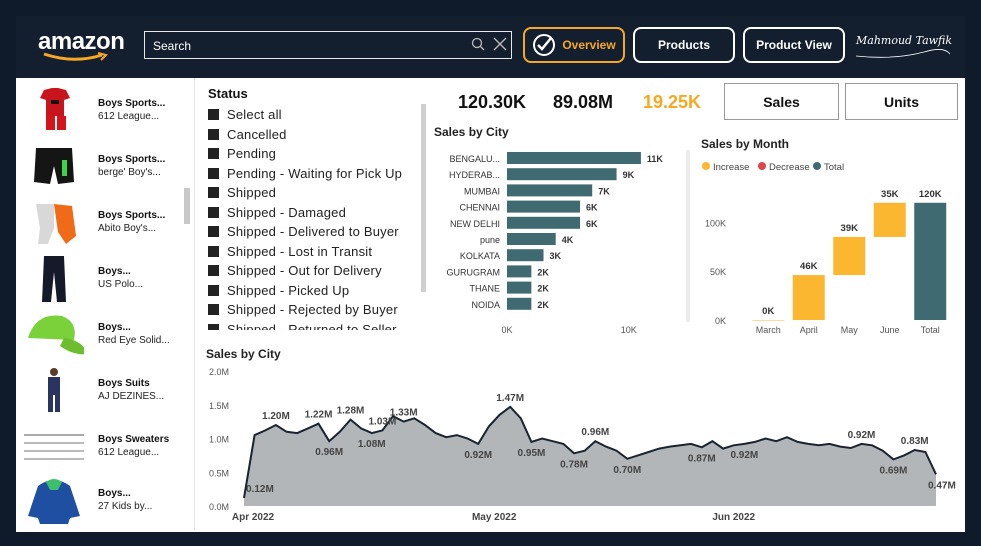  What do you see at coordinates (404, 413) in the screenshot?
I see `area-data-label: 1.33M` at bounding box center [404, 413].